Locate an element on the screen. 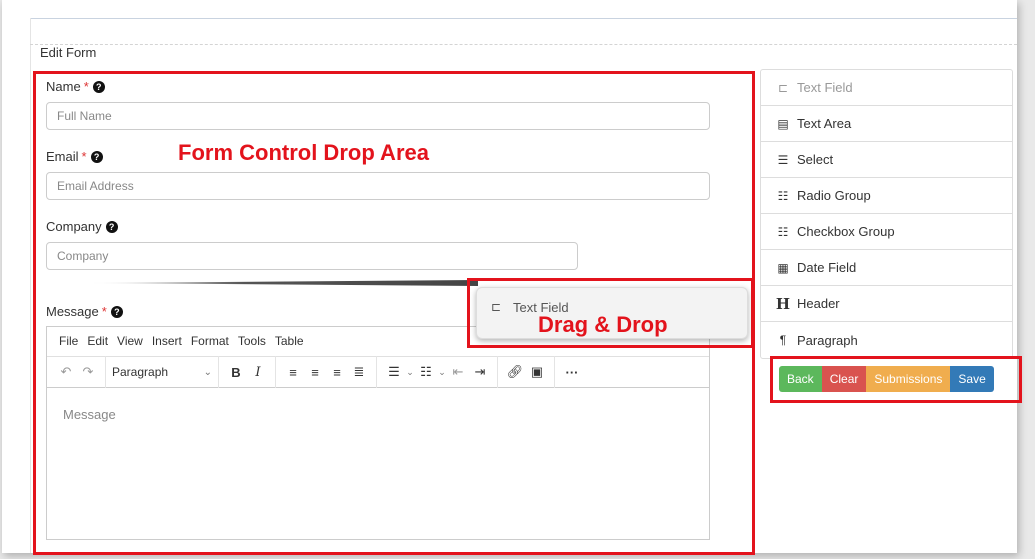 The height and width of the screenshot is (559, 1035). menu-edit: Edit is located at coordinates (97, 341).